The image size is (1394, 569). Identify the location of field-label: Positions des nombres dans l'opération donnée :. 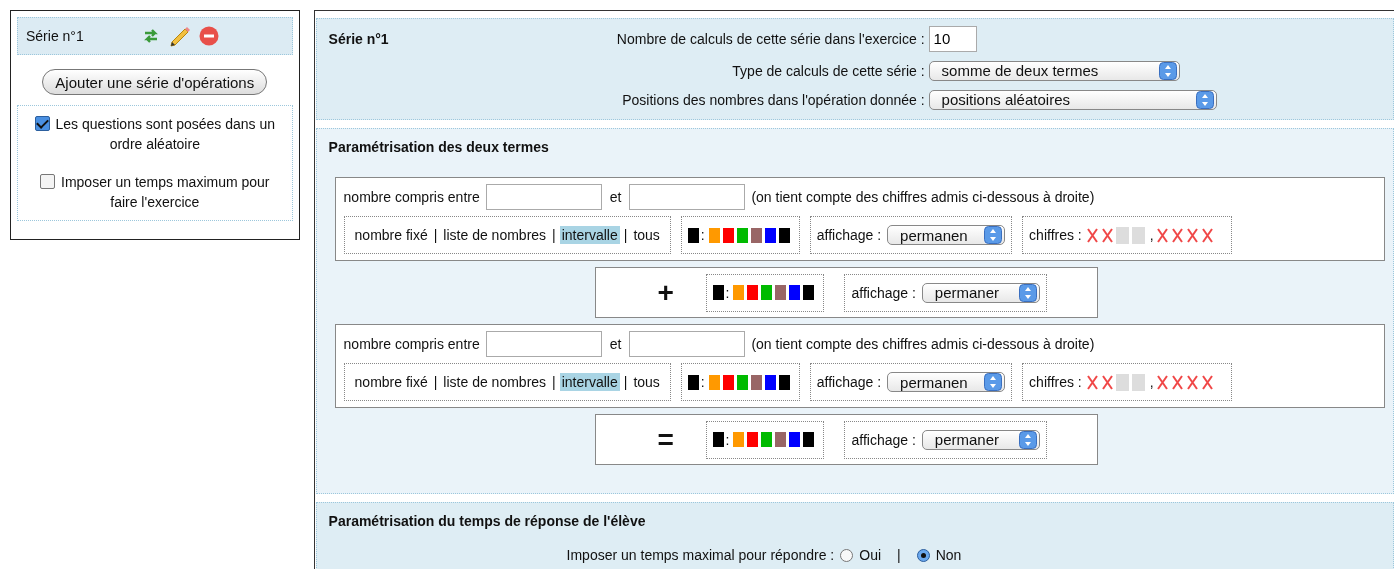
(773, 99).